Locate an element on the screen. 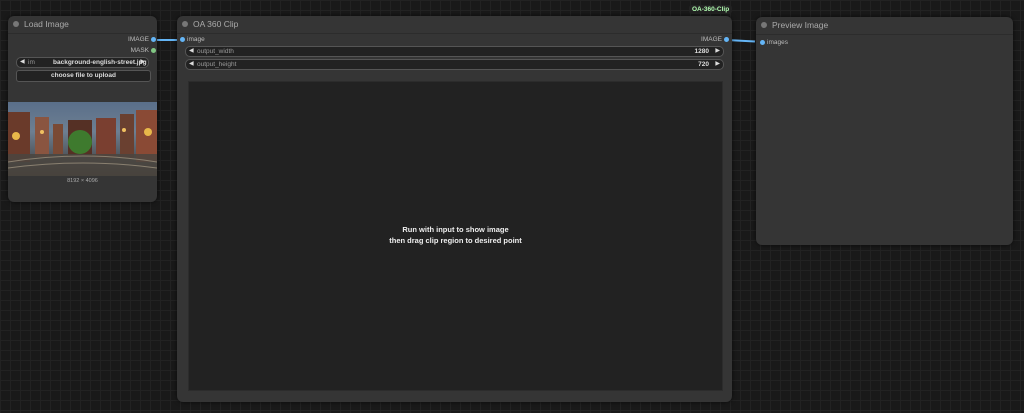  input-images-slot: images is located at coordinates (774, 42).